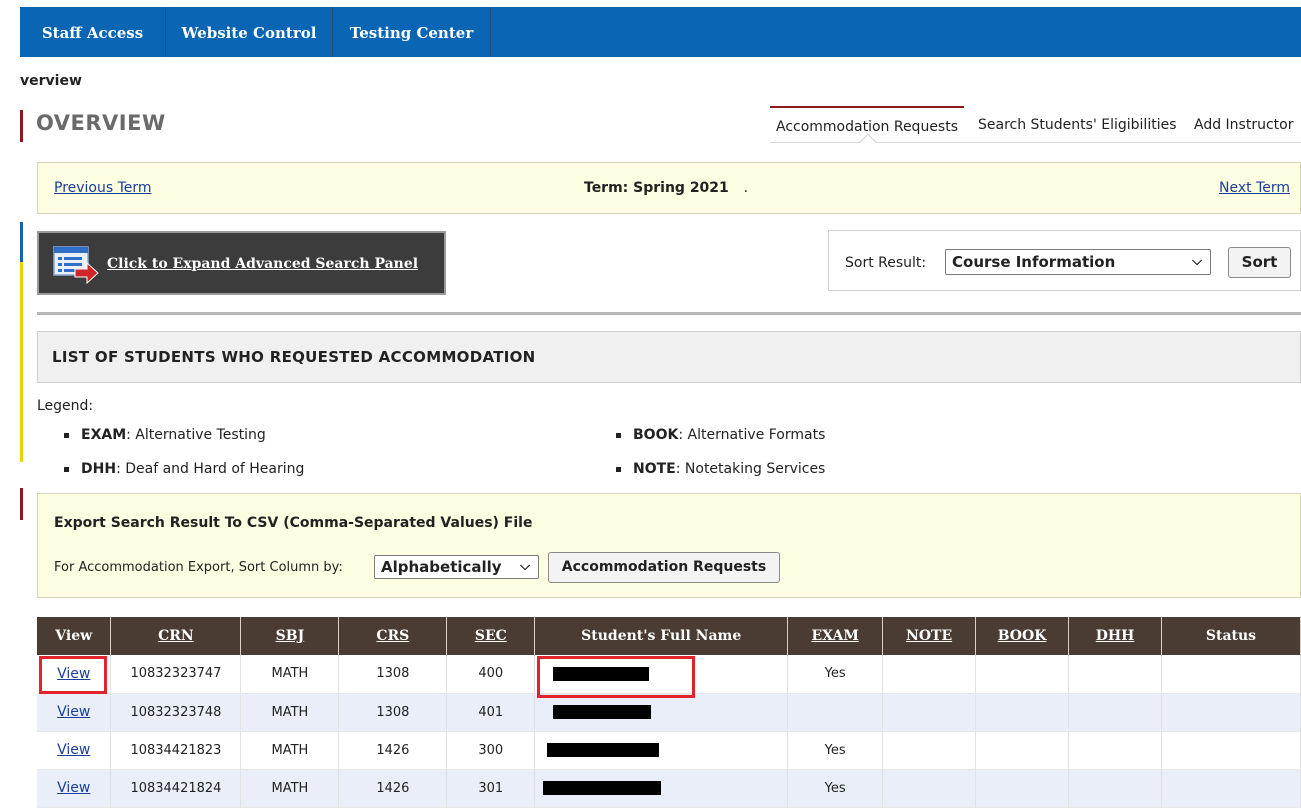 The height and width of the screenshot is (808, 1301). Describe the element at coordinates (1254, 188) in the screenshot. I see `next-term-link: Next Term` at that location.